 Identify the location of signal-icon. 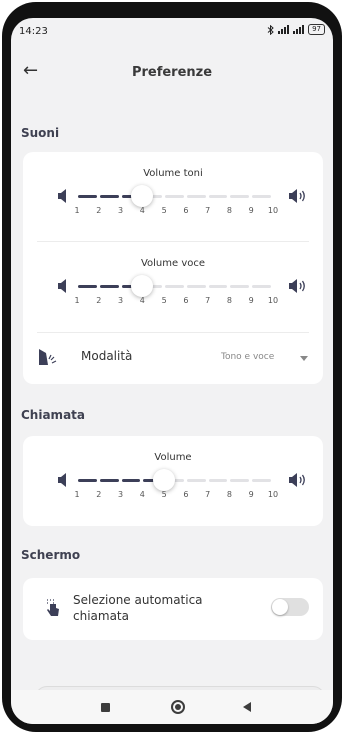
(284, 29).